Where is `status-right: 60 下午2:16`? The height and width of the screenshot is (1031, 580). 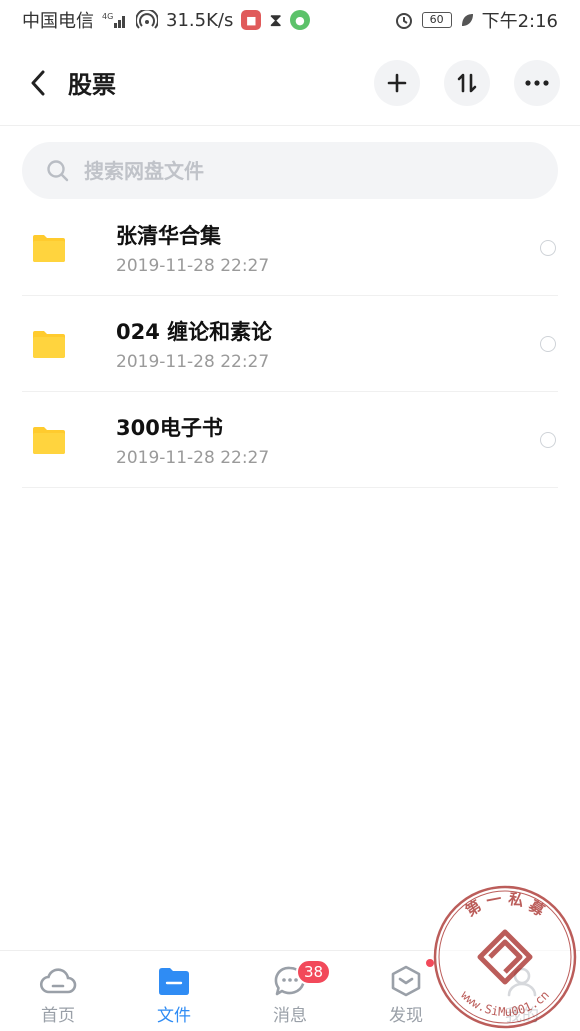
status-right: 60 下午2:16 is located at coordinates (476, 20).